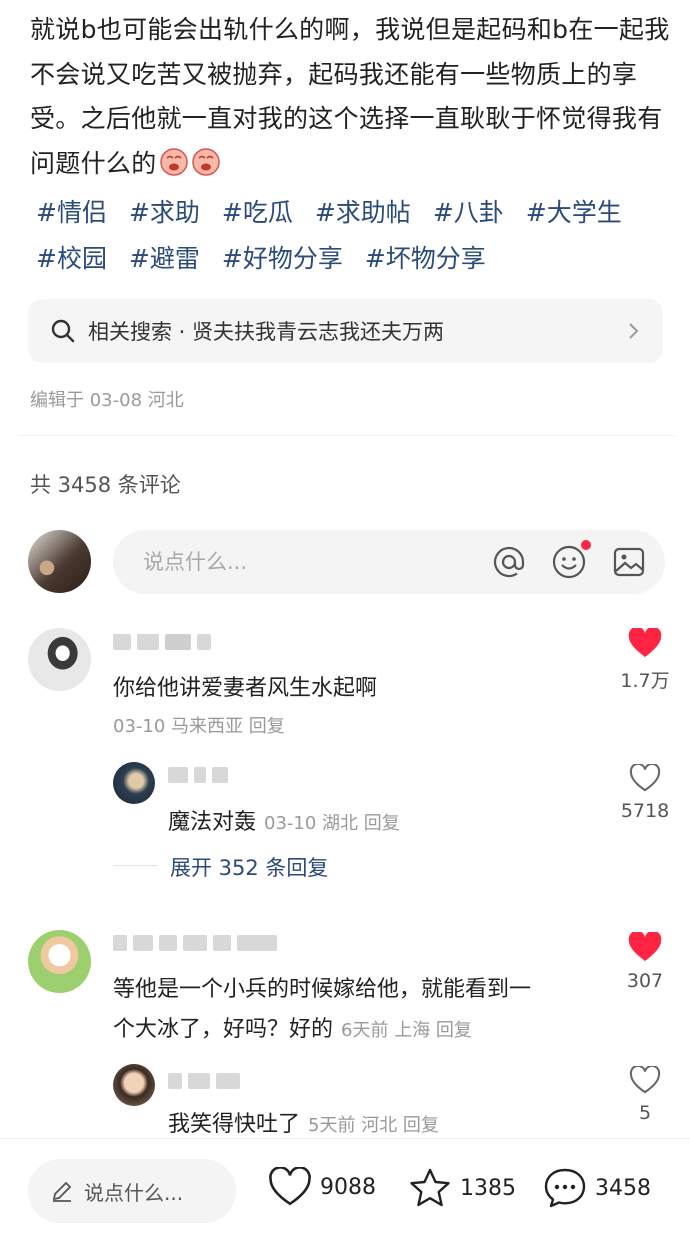  What do you see at coordinates (645, 659) in the screenshot?
I see `like-button: 1.7万` at bounding box center [645, 659].